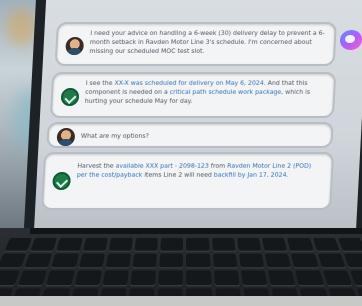 This screenshot has height=306, width=362. I want to click on chat-message-user: What are my options?, so click(190, 135).